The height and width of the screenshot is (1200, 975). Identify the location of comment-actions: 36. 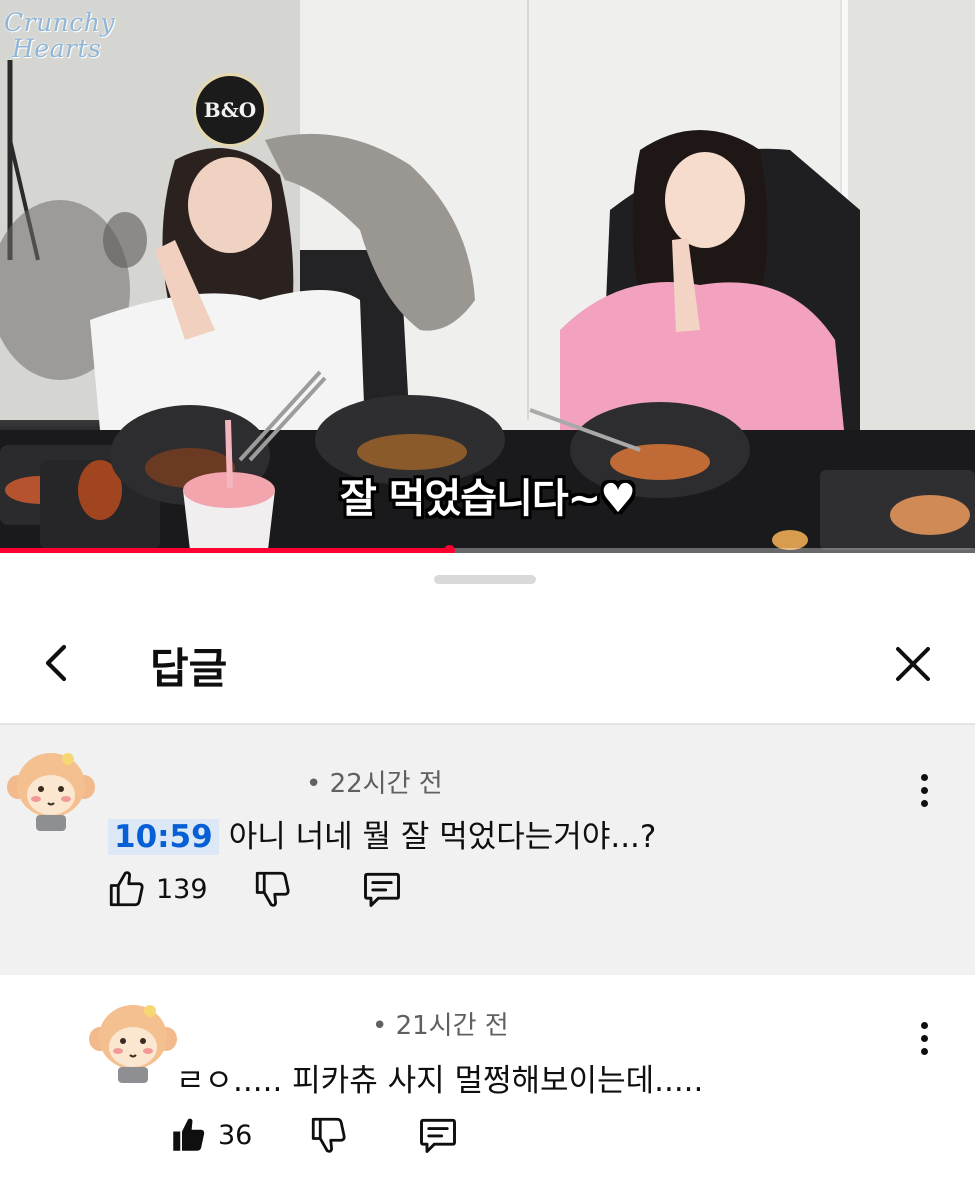
(314, 1135).